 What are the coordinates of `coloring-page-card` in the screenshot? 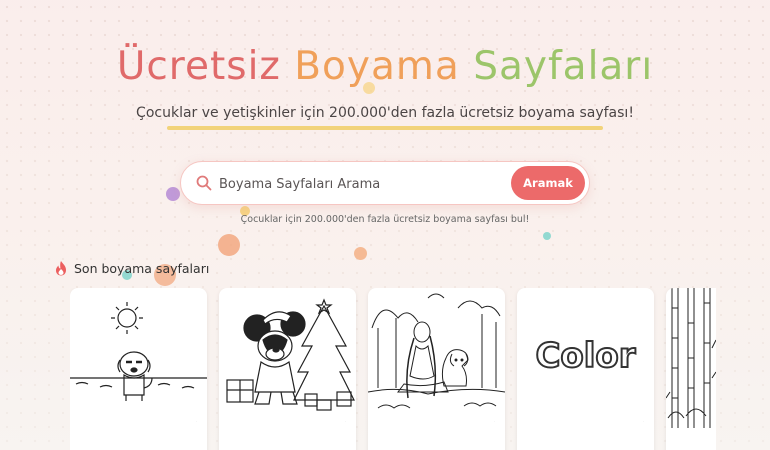 It's located at (691, 369).